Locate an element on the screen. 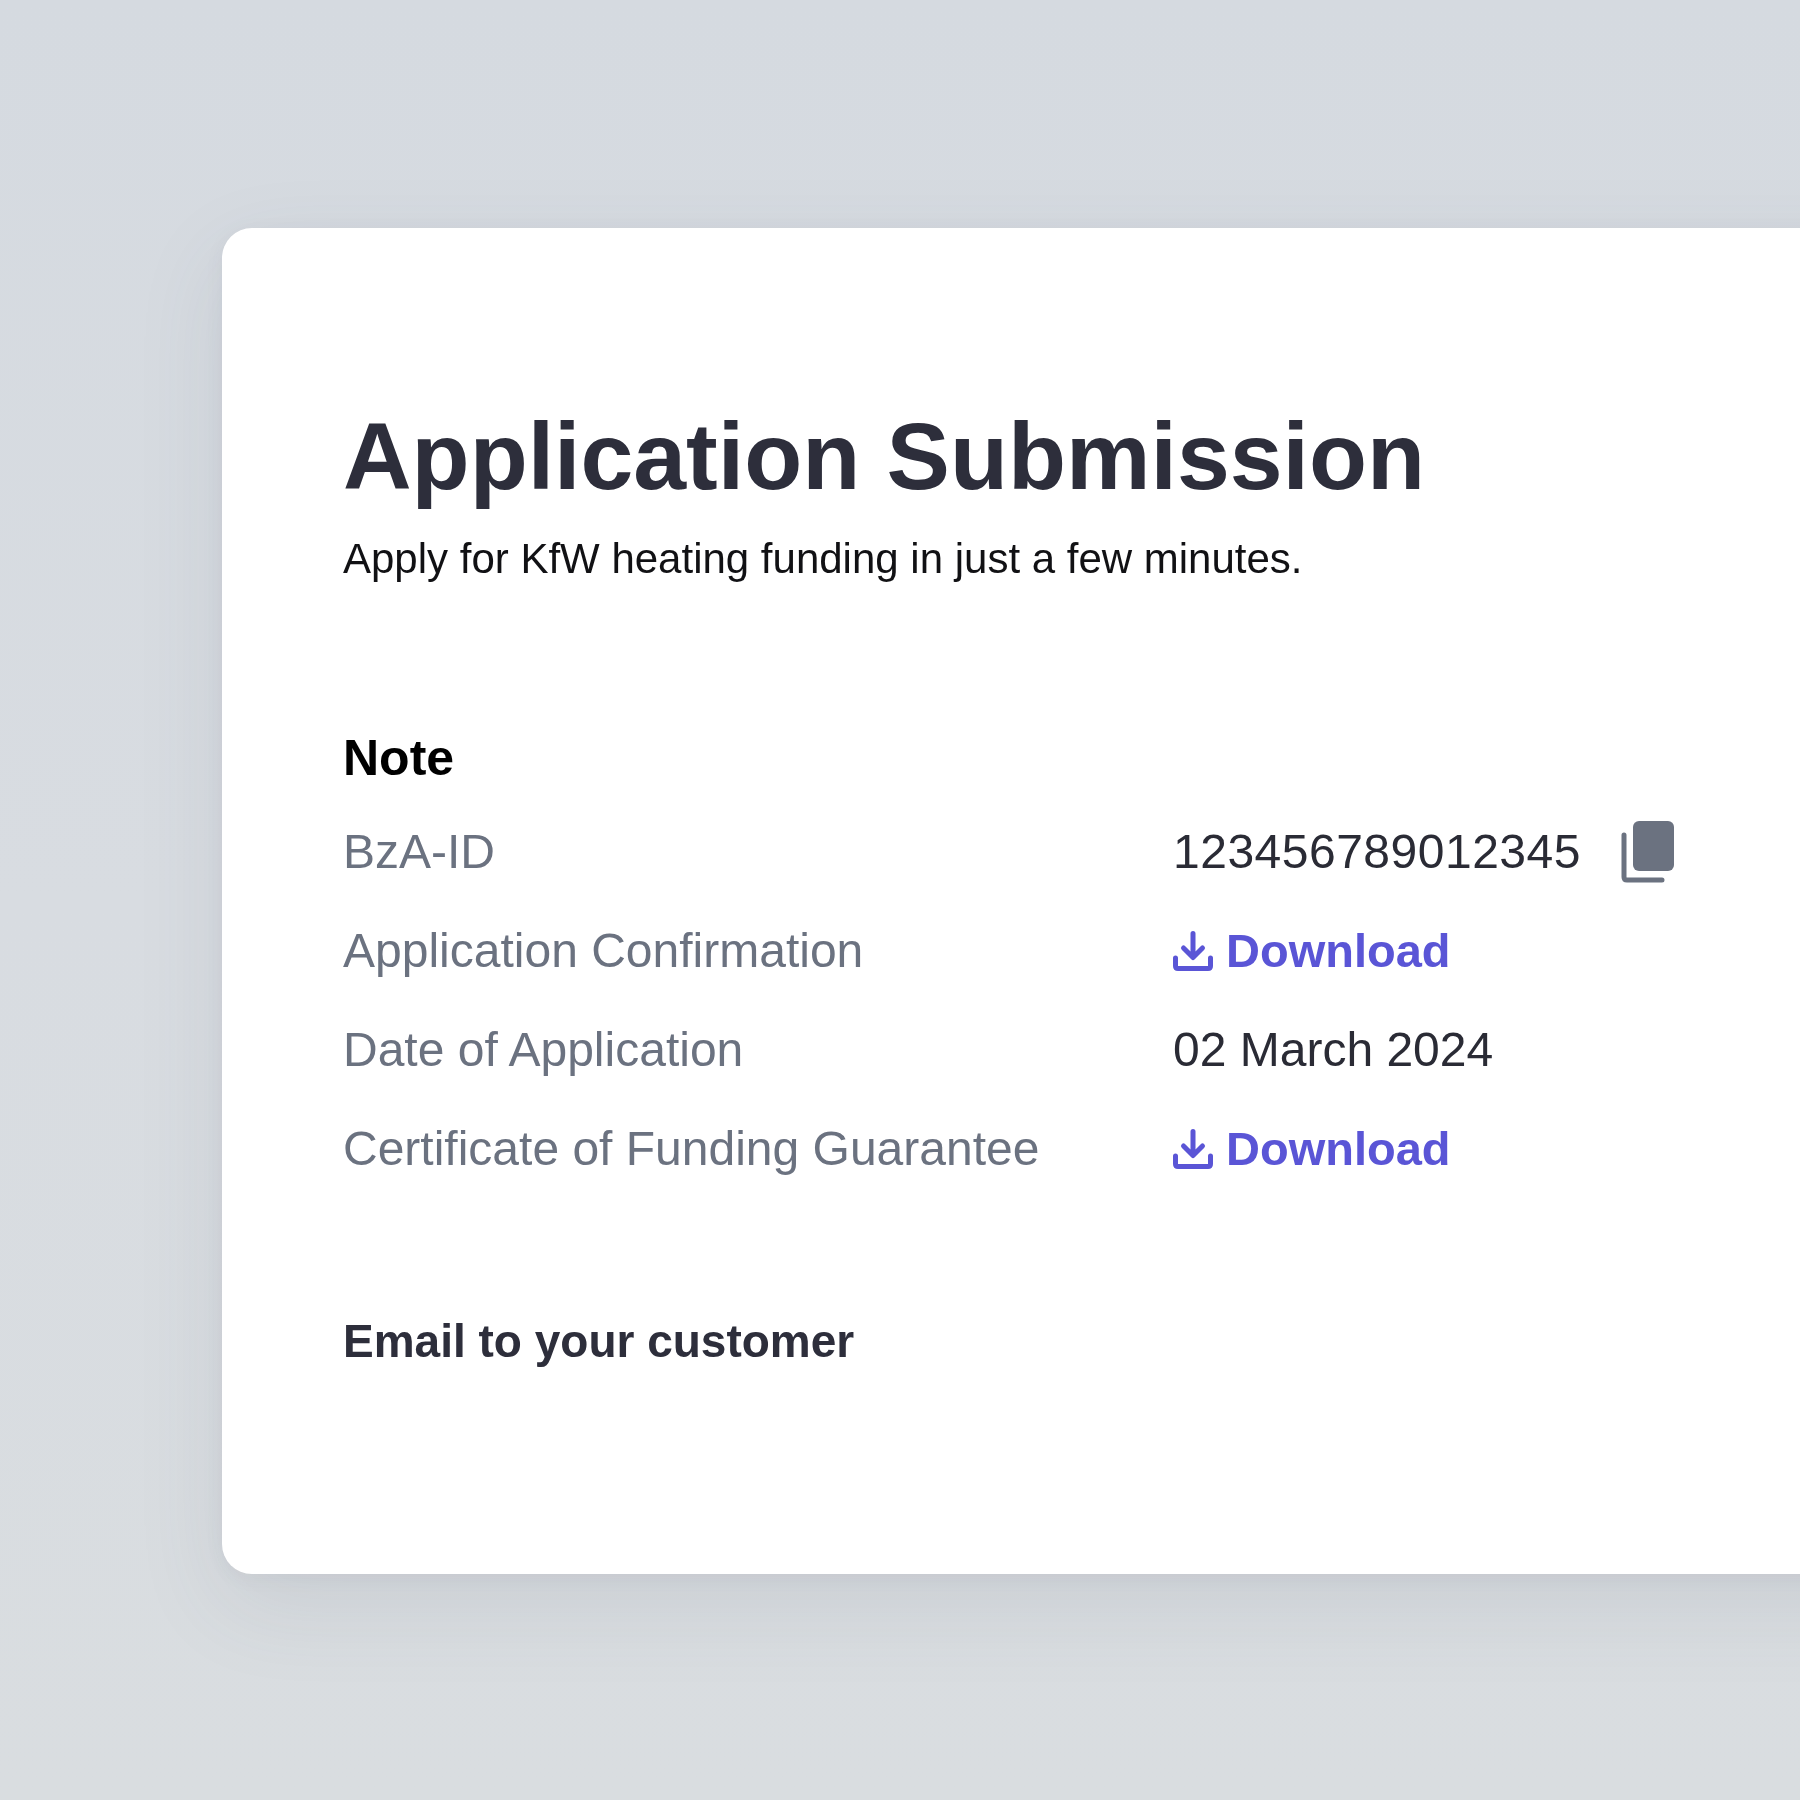 This screenshot has width=1800, height=1800. id-value: 123456789012345 is located at coordinates (1377, 852).